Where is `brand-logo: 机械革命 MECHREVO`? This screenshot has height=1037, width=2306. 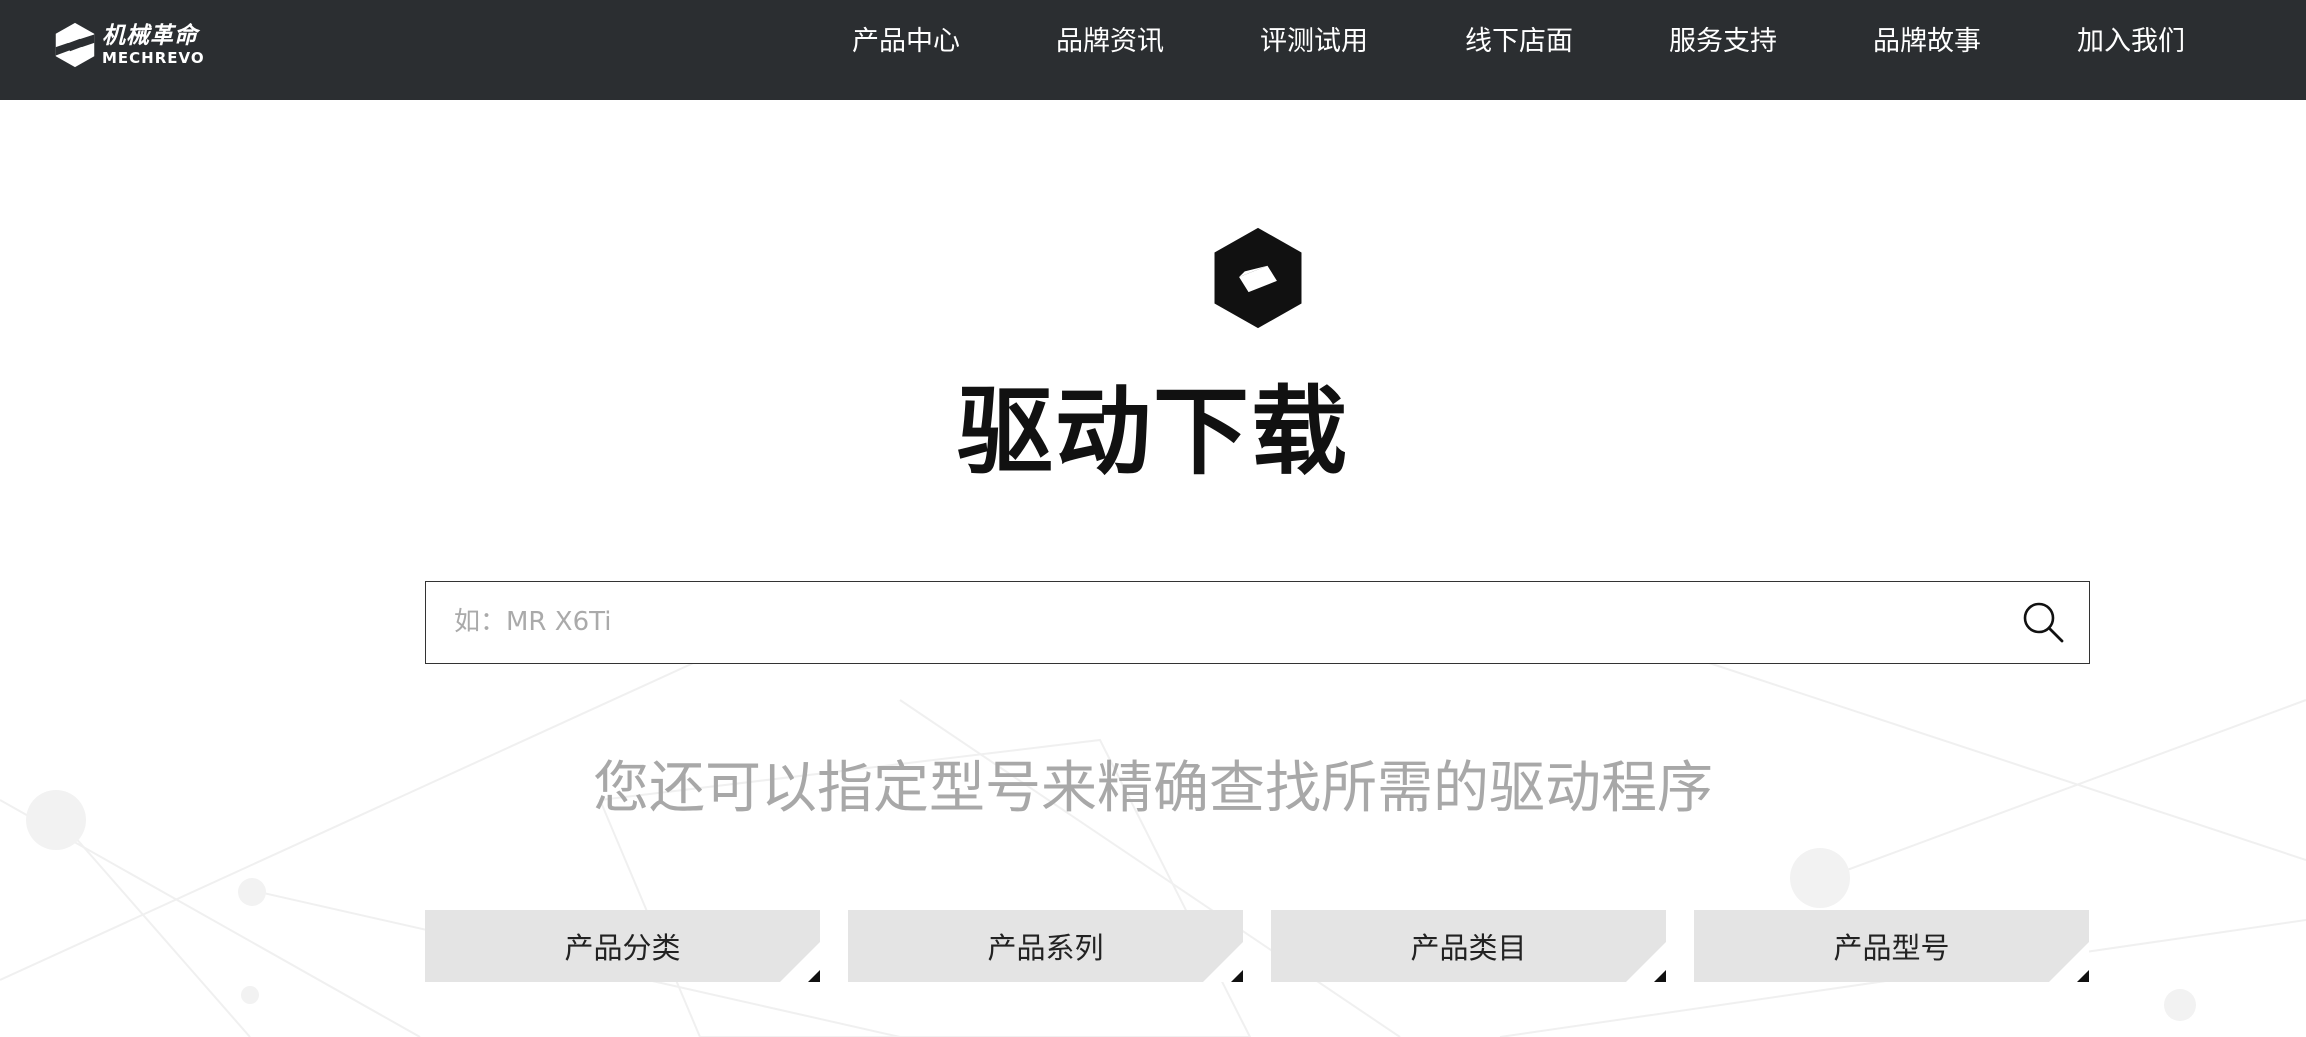
brand-logo: 机械革命 MECHREVO is located at coordinates (134, 45).